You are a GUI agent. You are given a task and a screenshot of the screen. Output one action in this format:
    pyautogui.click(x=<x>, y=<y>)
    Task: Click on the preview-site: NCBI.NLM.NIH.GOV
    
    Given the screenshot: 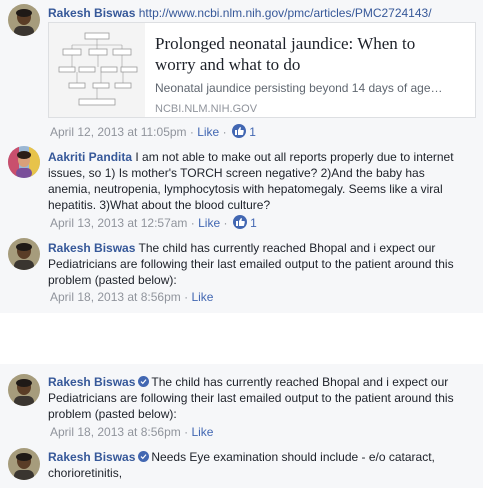 What is the action you would take?
    pyautogui.click(x=206, y=109)
    